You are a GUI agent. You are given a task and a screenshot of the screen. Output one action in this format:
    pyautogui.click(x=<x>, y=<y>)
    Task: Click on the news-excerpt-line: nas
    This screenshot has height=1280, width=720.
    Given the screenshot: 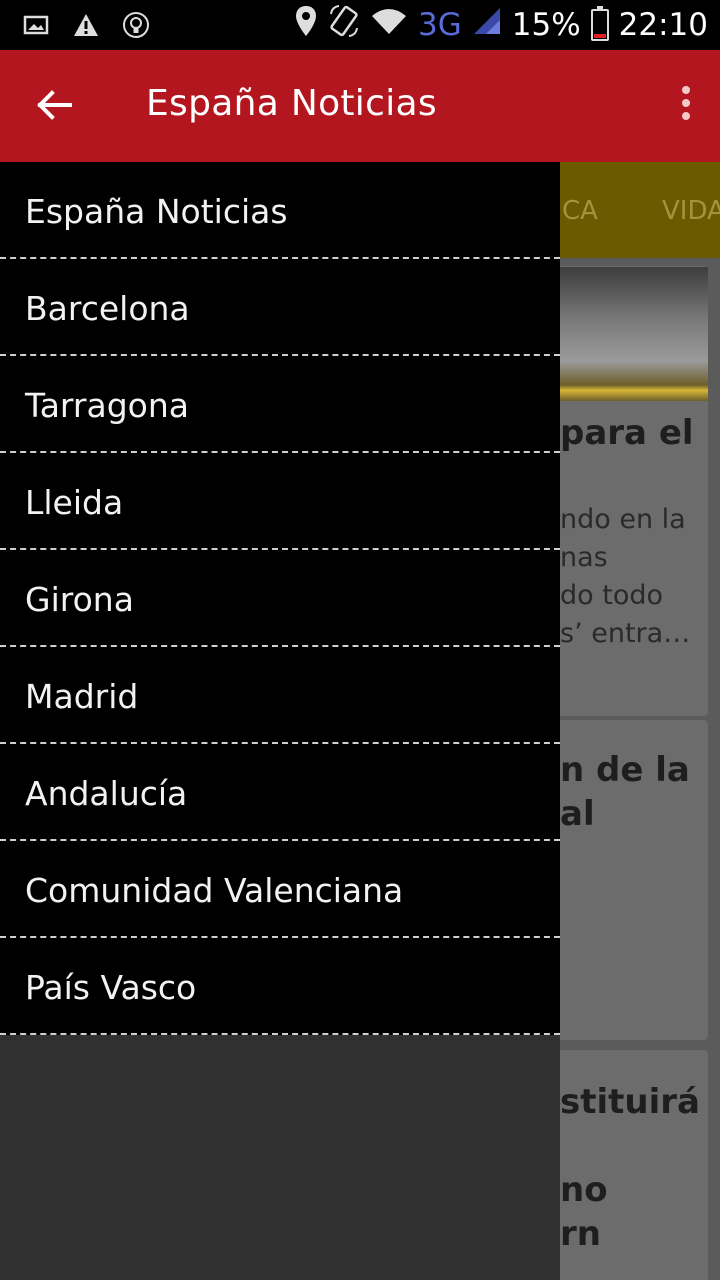 What is the action you would take?
    pyautogui.click(x=584, y=557)
    